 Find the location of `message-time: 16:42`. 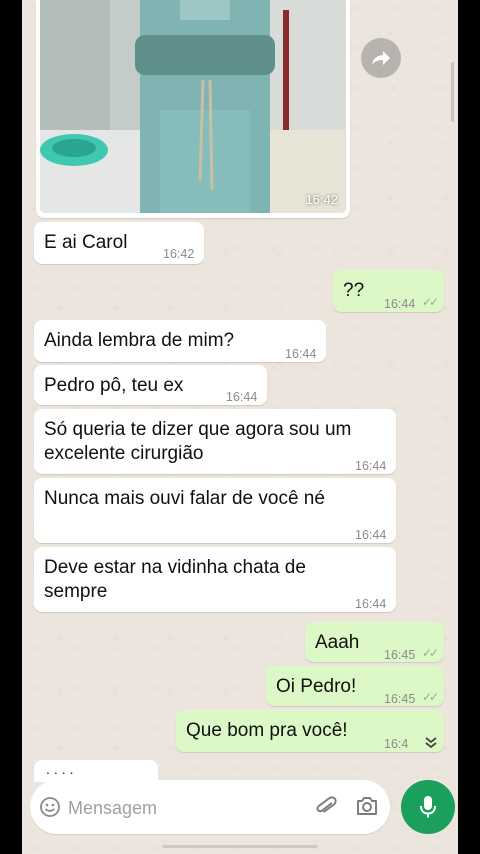

message-time: 16:42 is located at coordinates (179, 254).